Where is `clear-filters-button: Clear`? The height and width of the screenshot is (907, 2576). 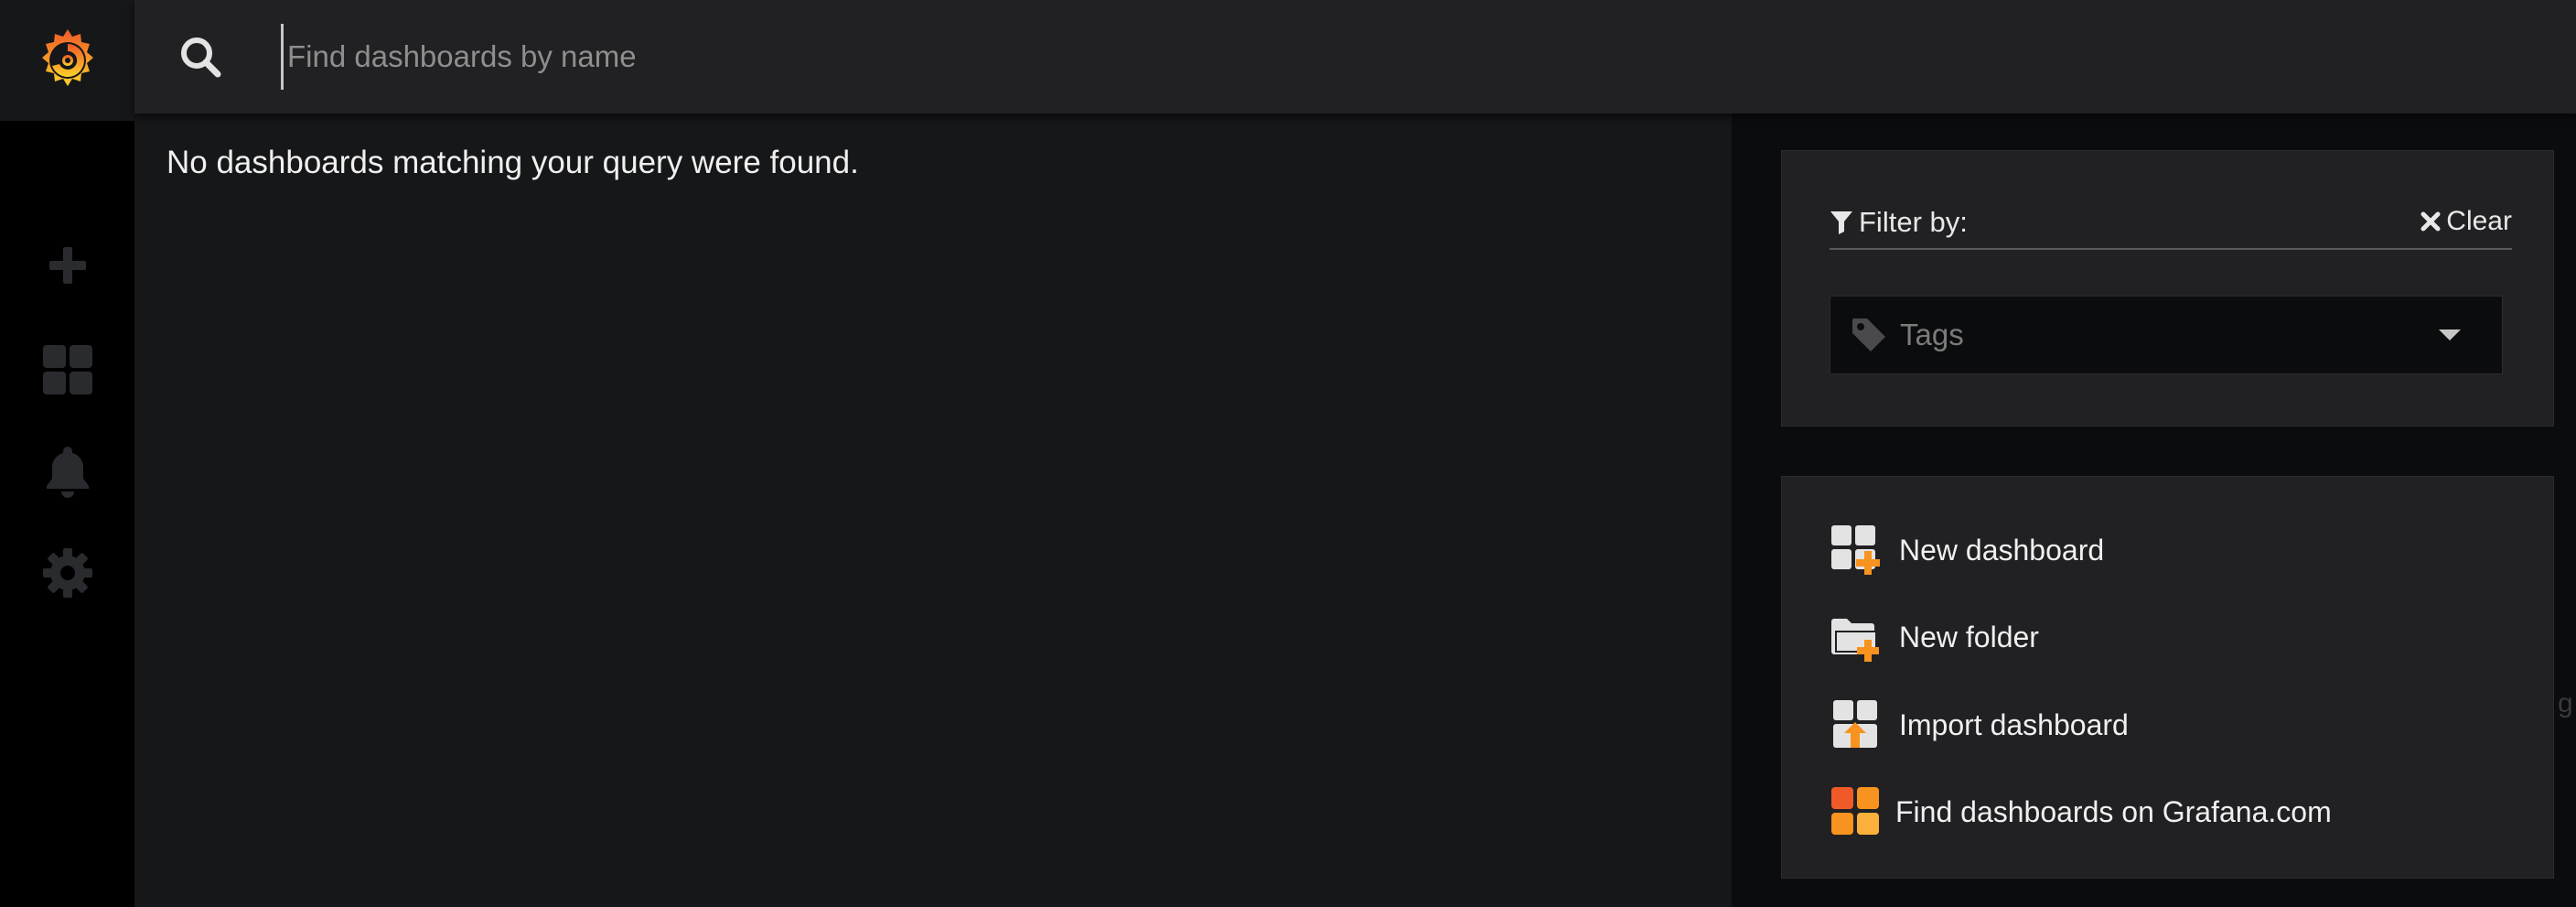 clear-filters-button: Clear is located at coordinates (2466, 221).